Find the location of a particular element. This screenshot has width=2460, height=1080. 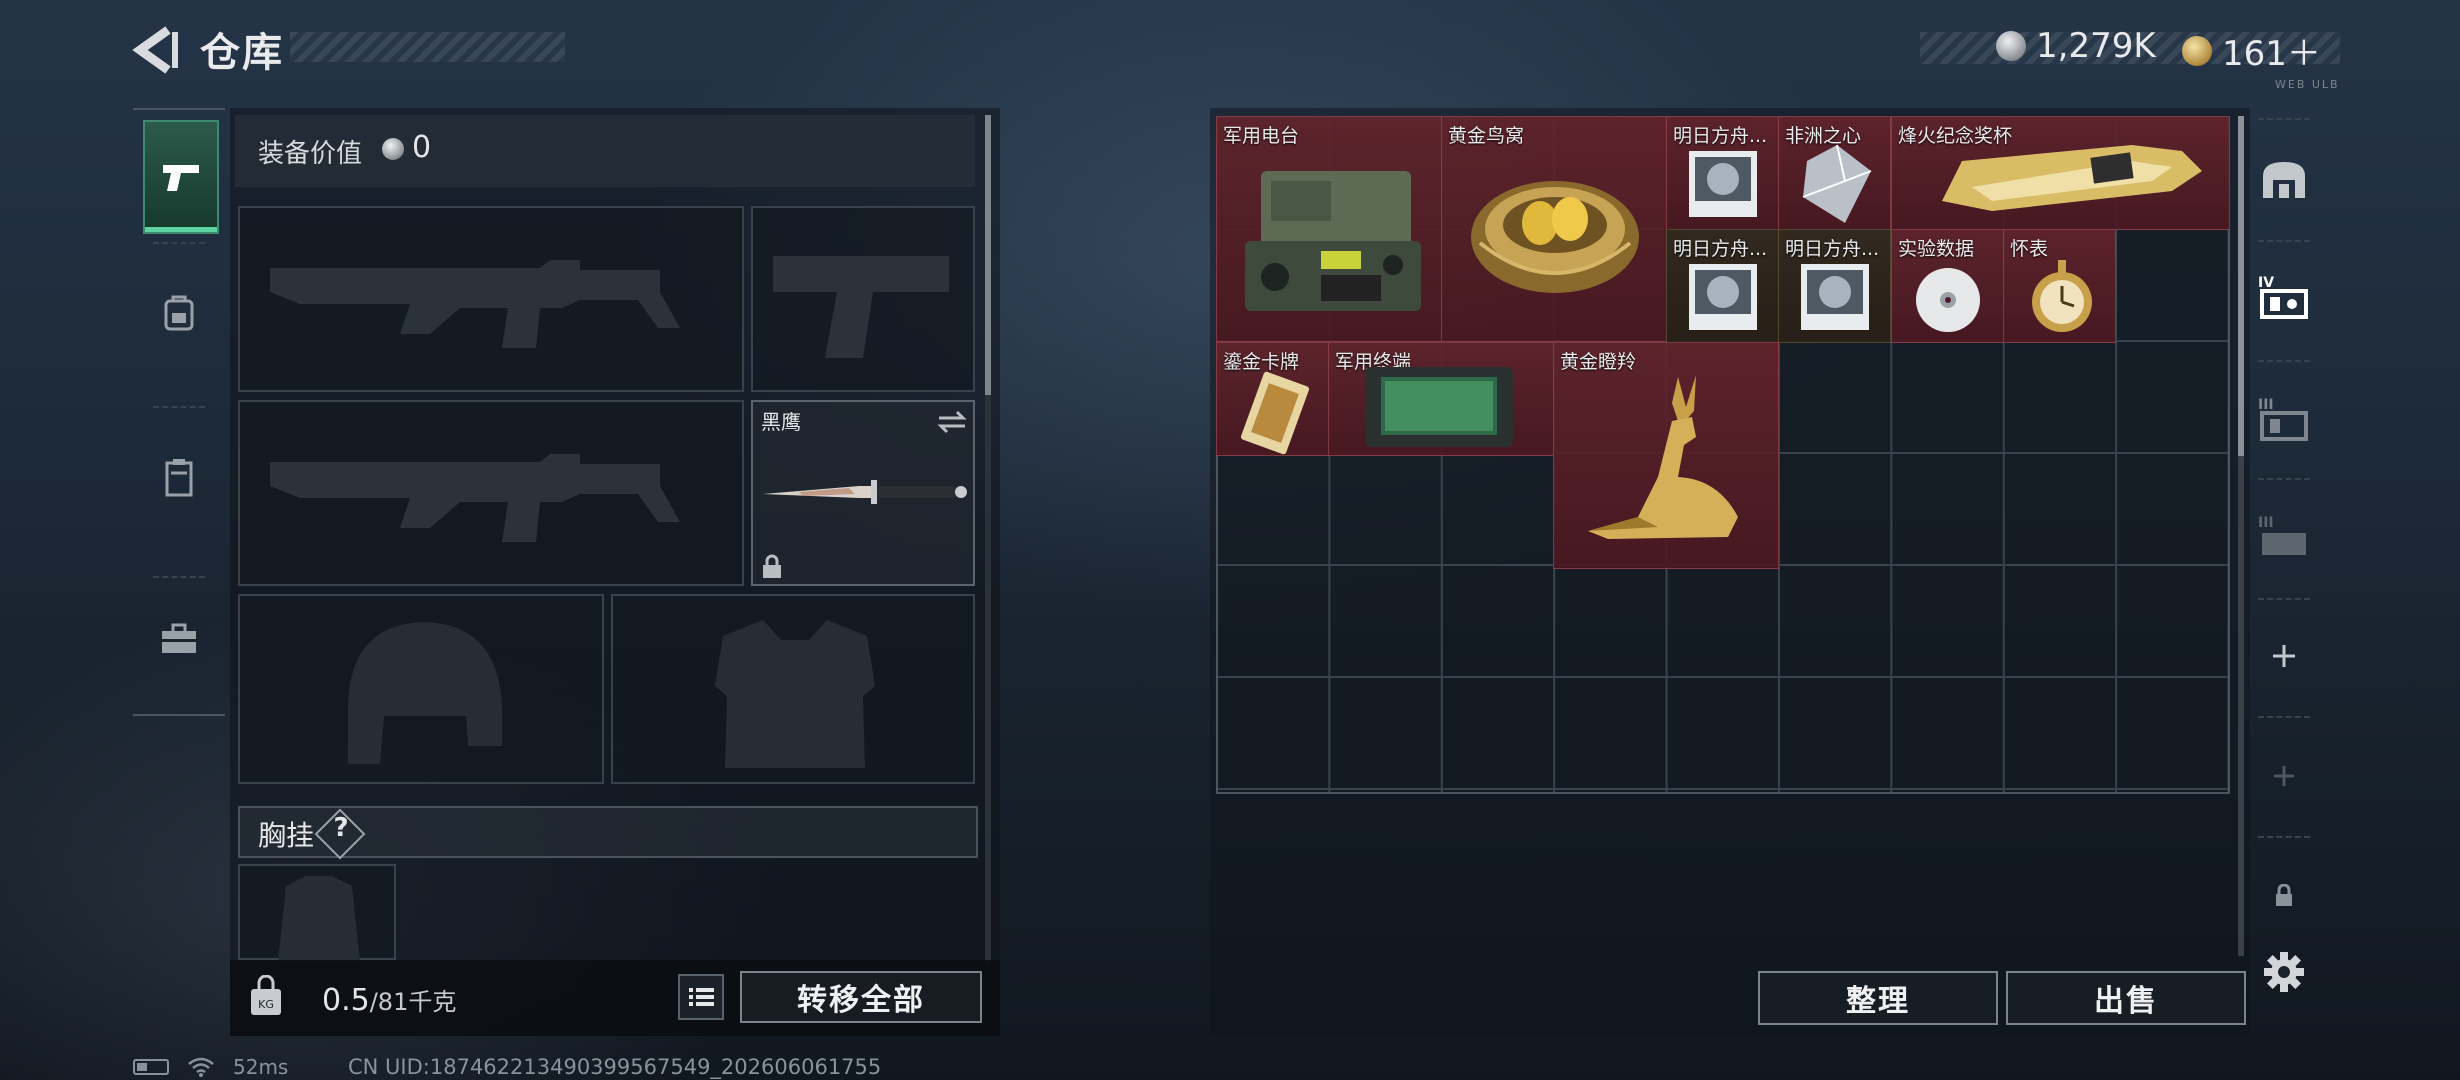

body-armor-slot is located at coordinates (793, 689).